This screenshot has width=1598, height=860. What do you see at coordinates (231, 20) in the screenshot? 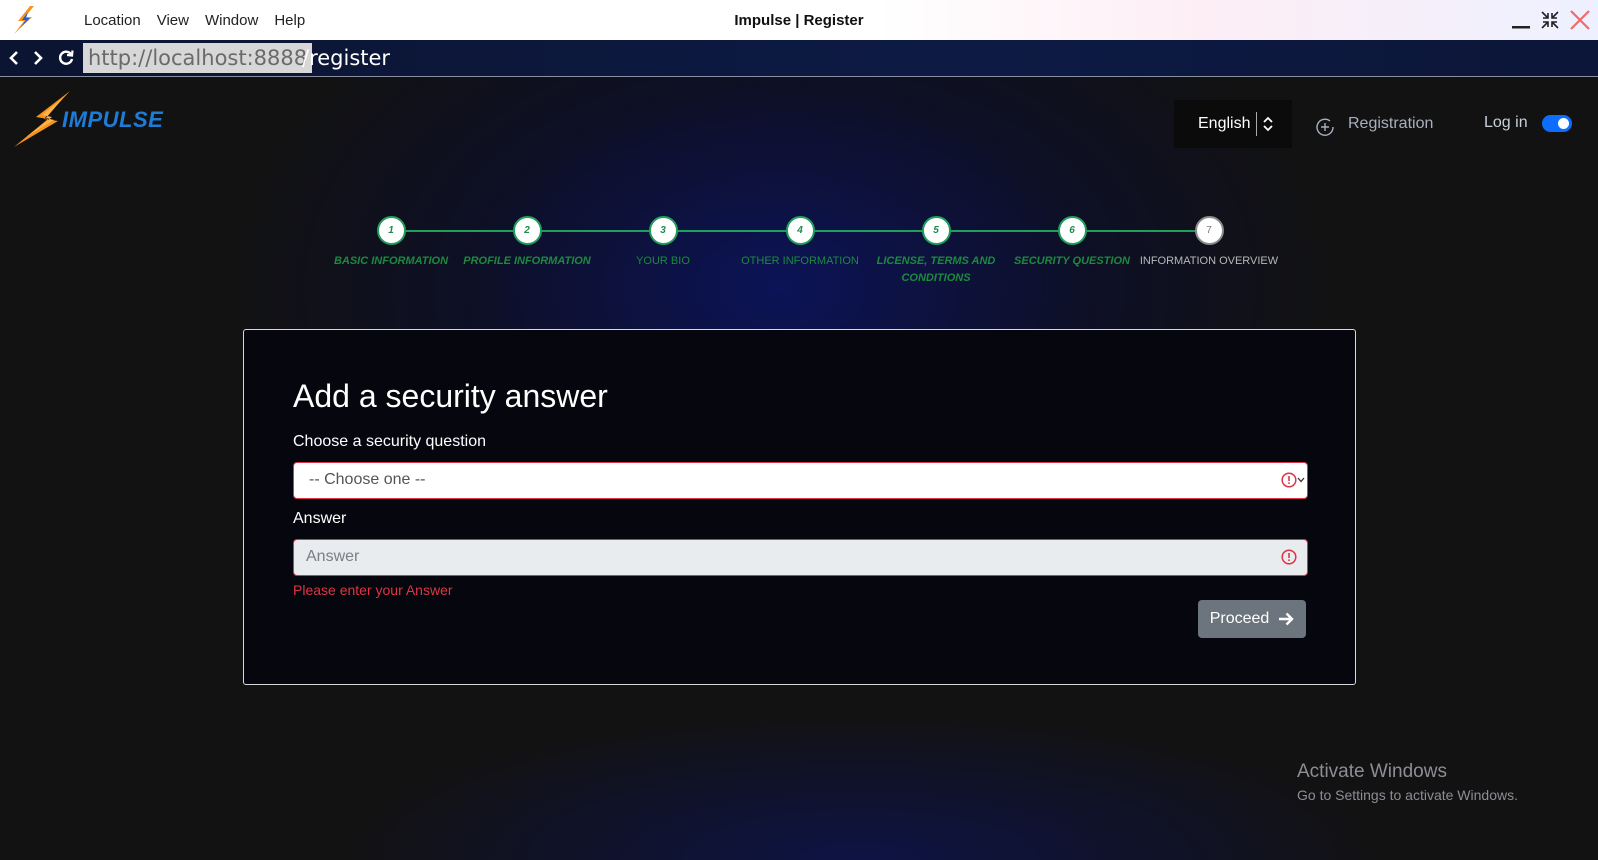
I see `menu-window: Window` at bounding box center [231, 20].